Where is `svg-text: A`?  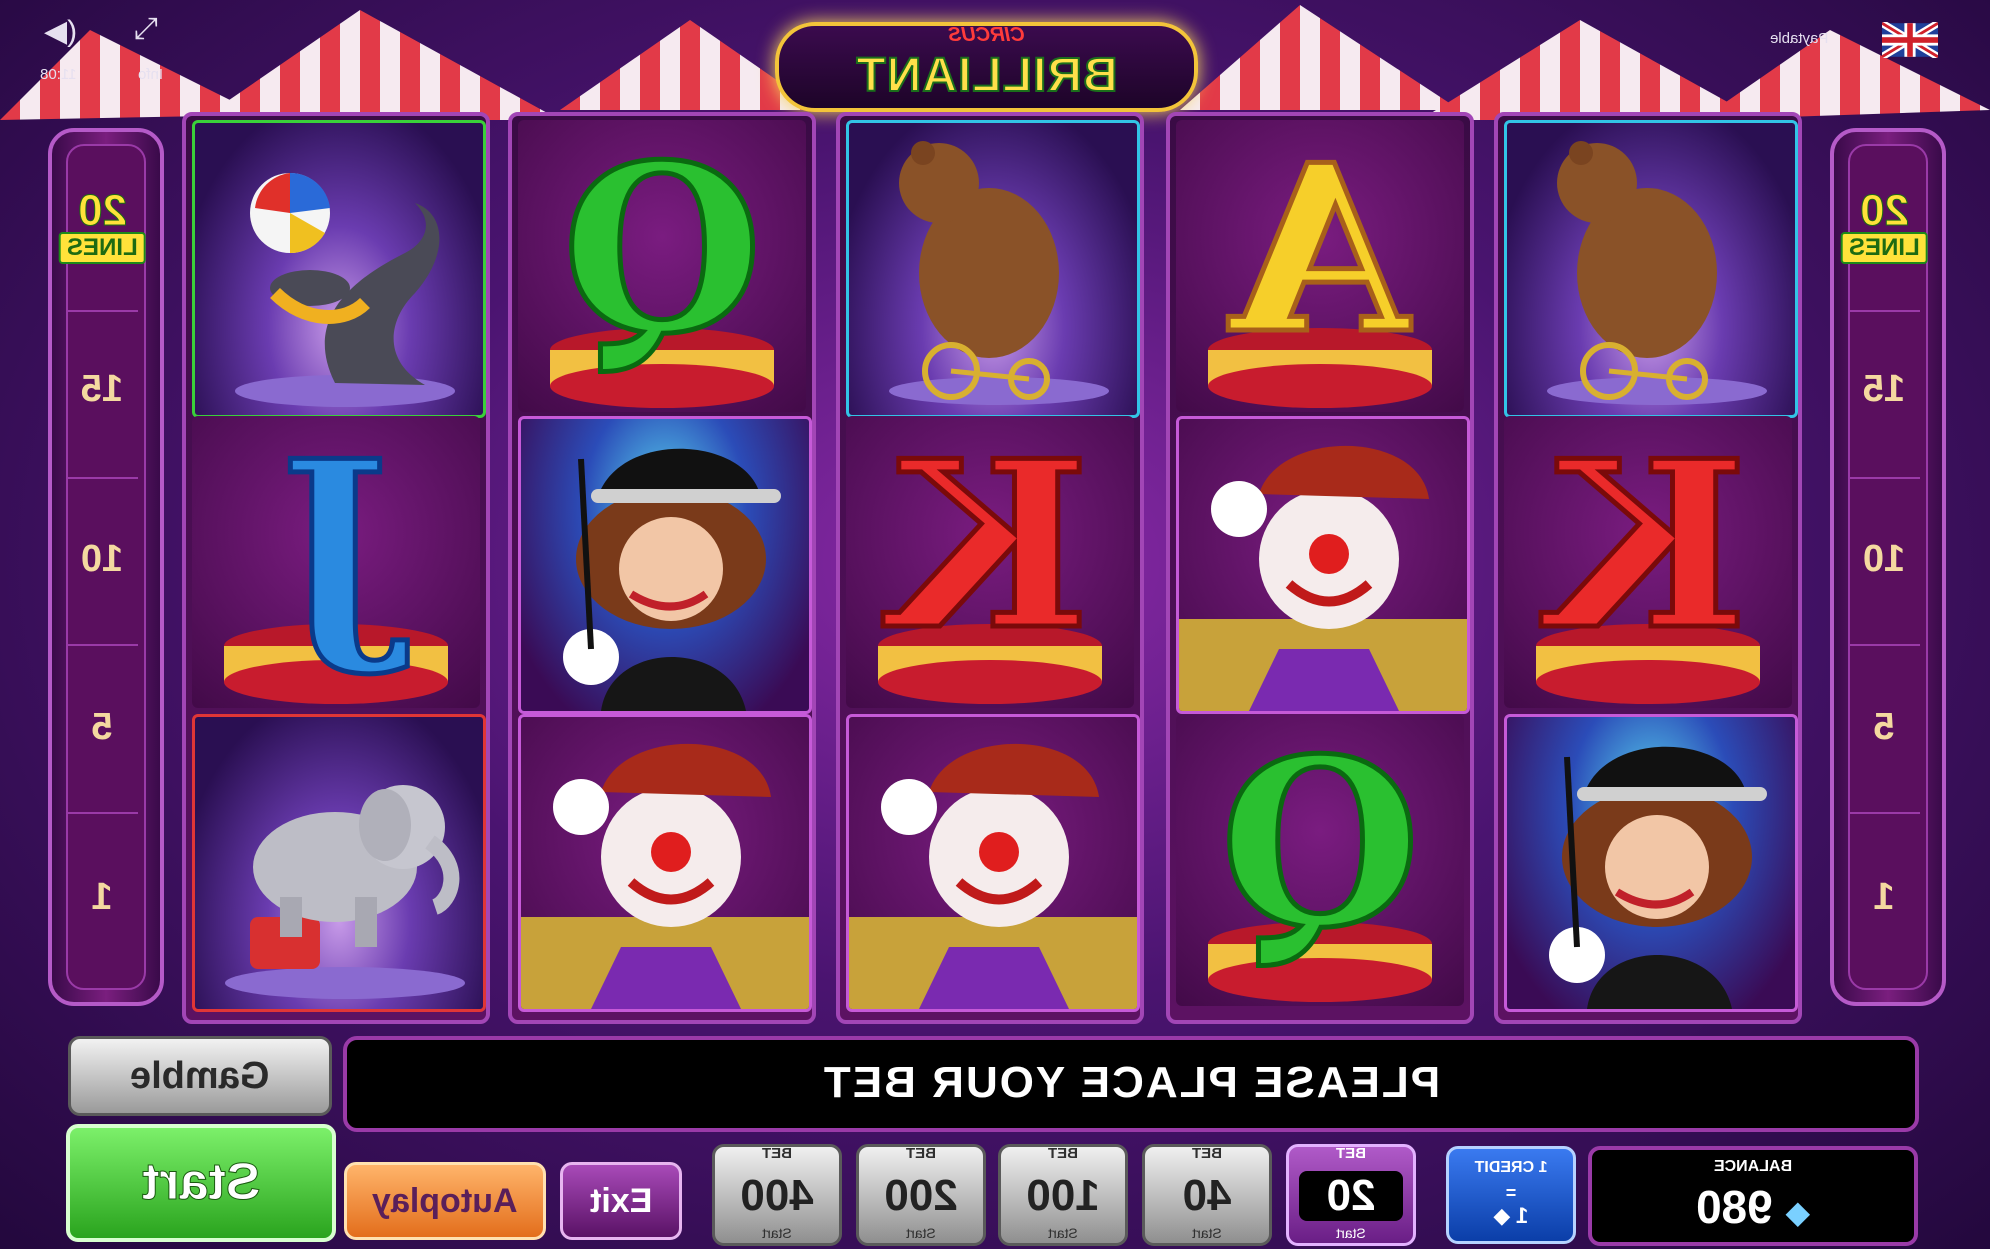
svg-text: A is located at coordinates (1319, 252).